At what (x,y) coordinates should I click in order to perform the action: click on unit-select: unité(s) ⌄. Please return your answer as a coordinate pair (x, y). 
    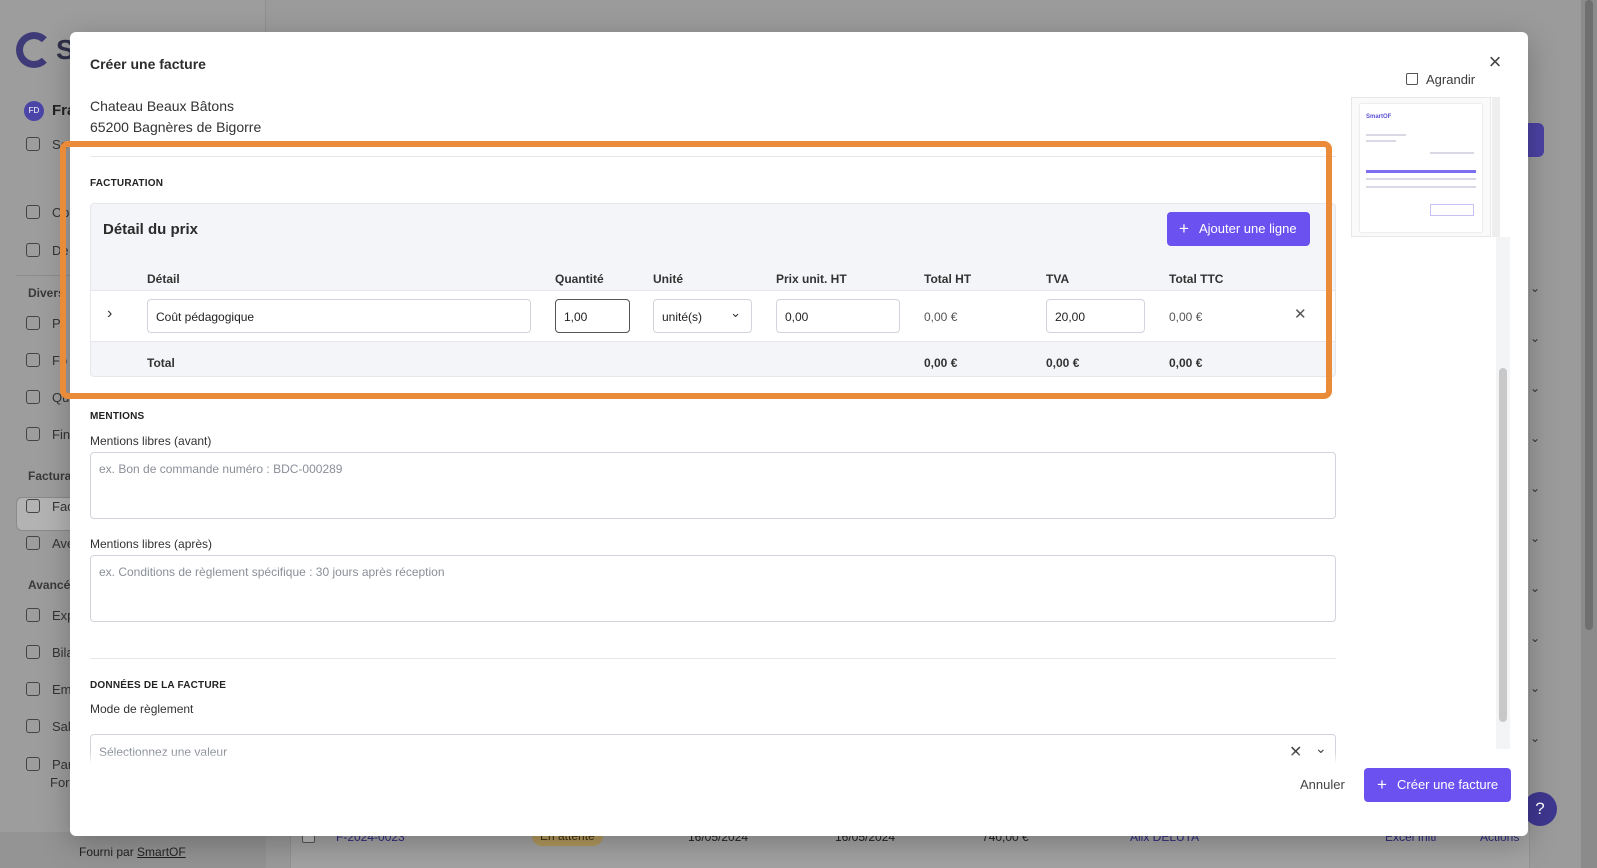
    Looking at the image, I should click on (702, 316).